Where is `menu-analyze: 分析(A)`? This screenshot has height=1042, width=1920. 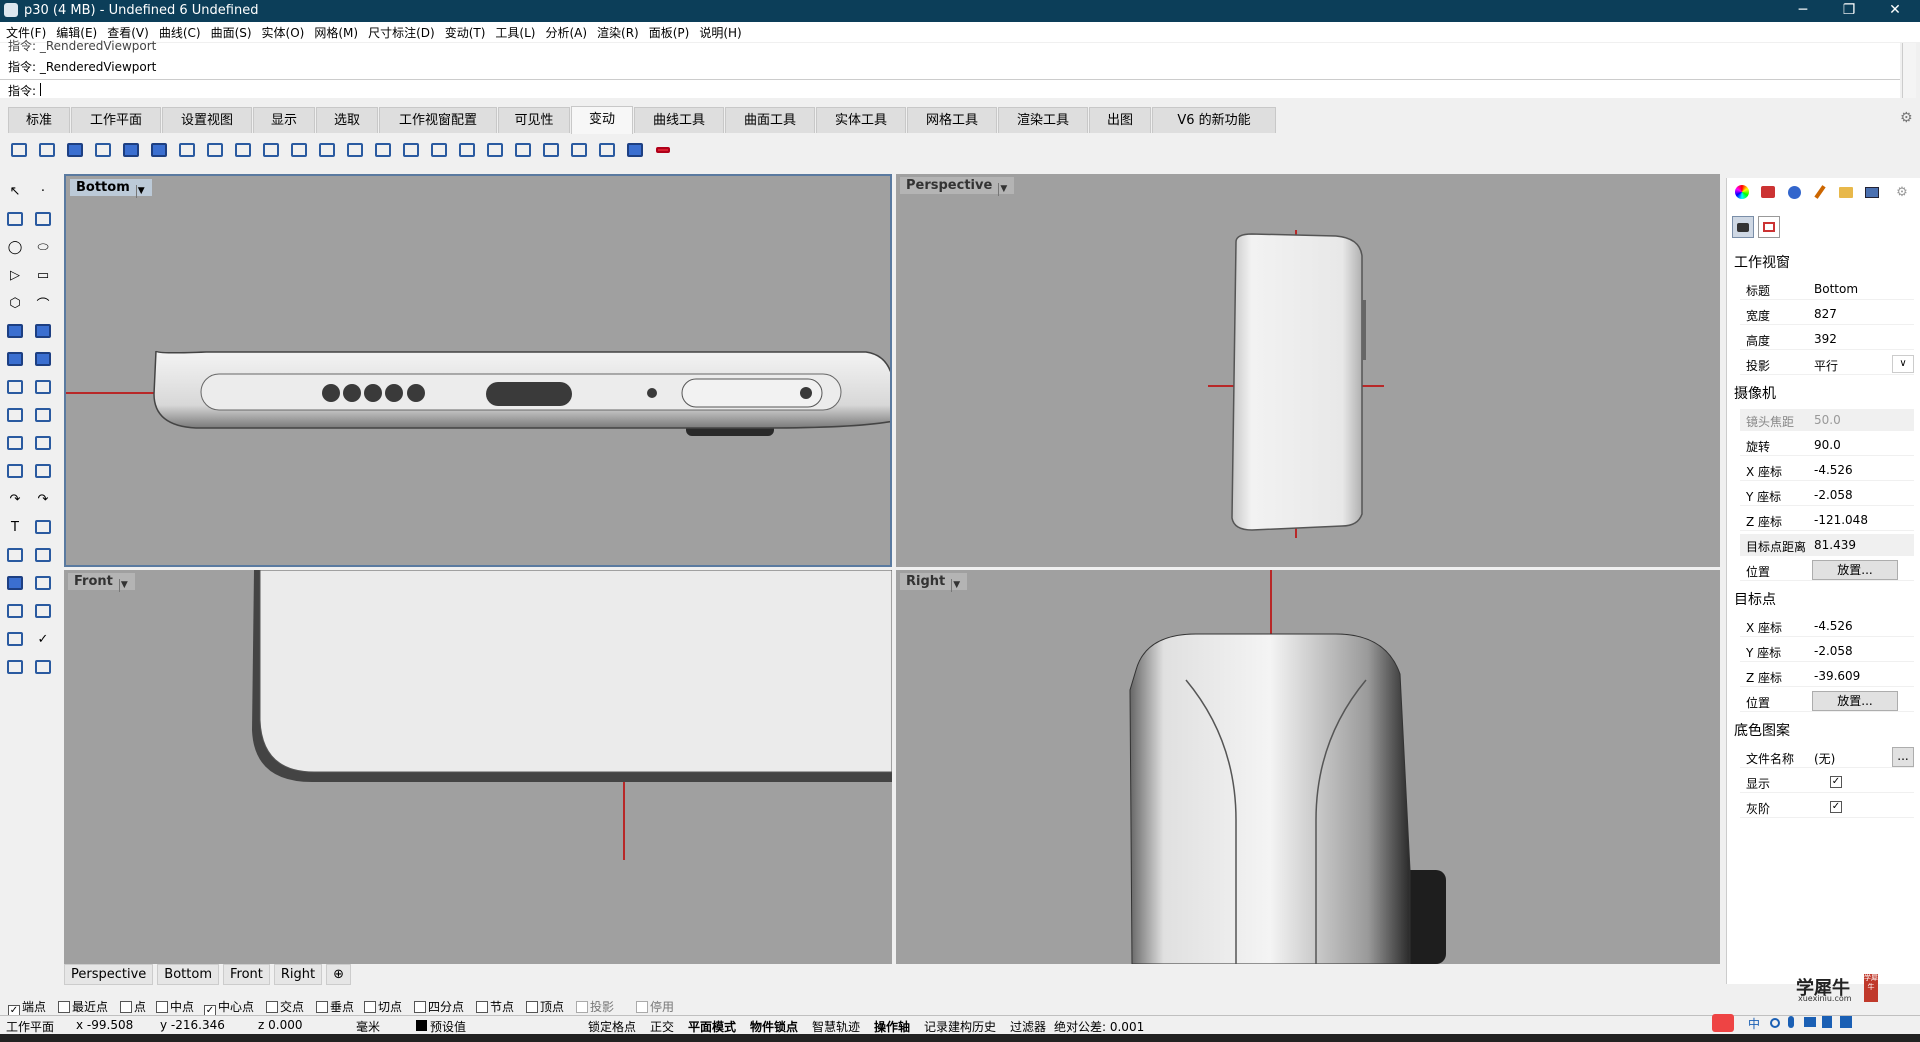 menu-analyze: 分析(A) is located at coordinates (565, 31).